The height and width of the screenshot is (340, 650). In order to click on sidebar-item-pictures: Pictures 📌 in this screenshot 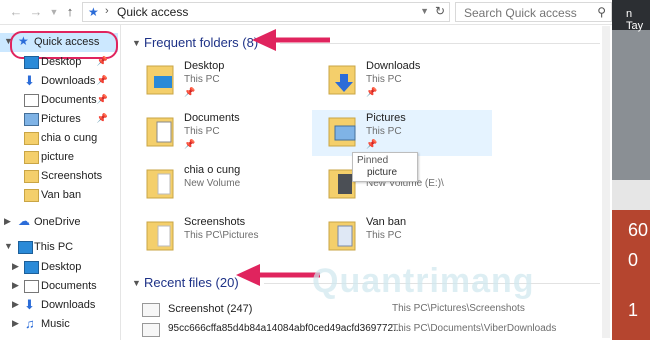, I will do `click(59, 119)`.